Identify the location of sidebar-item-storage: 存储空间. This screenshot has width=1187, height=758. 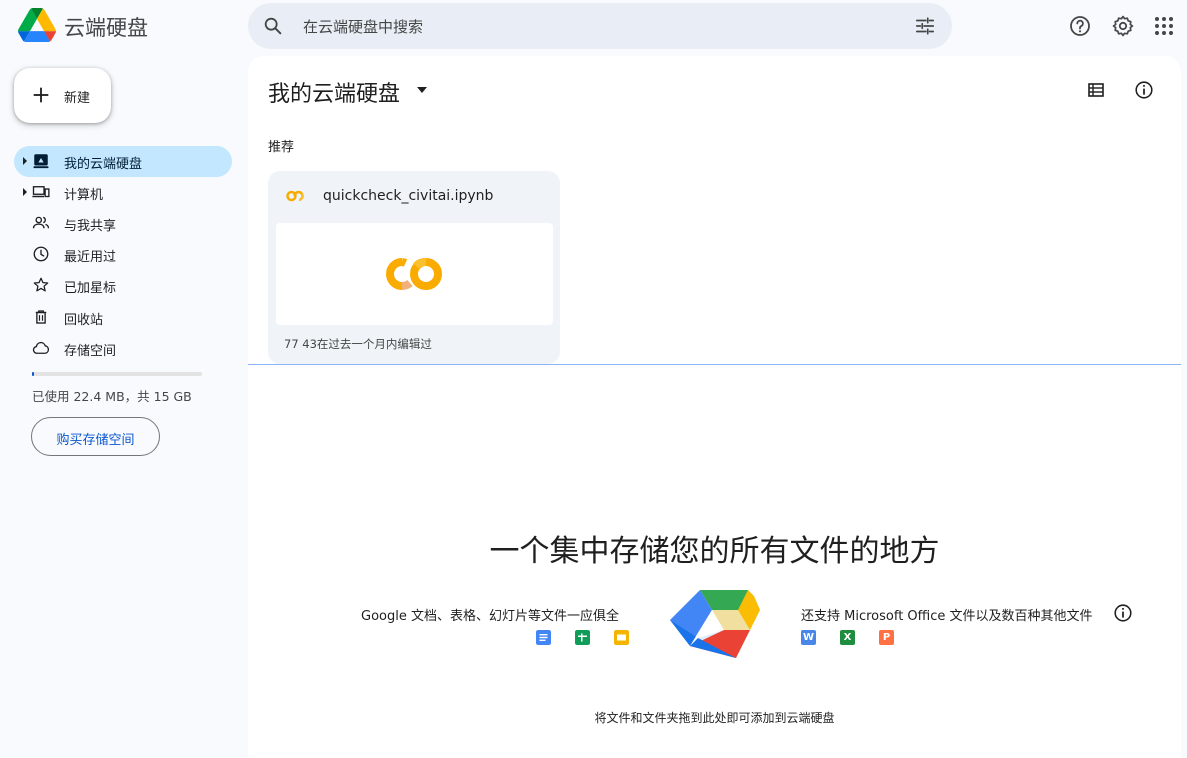
(123, 348).